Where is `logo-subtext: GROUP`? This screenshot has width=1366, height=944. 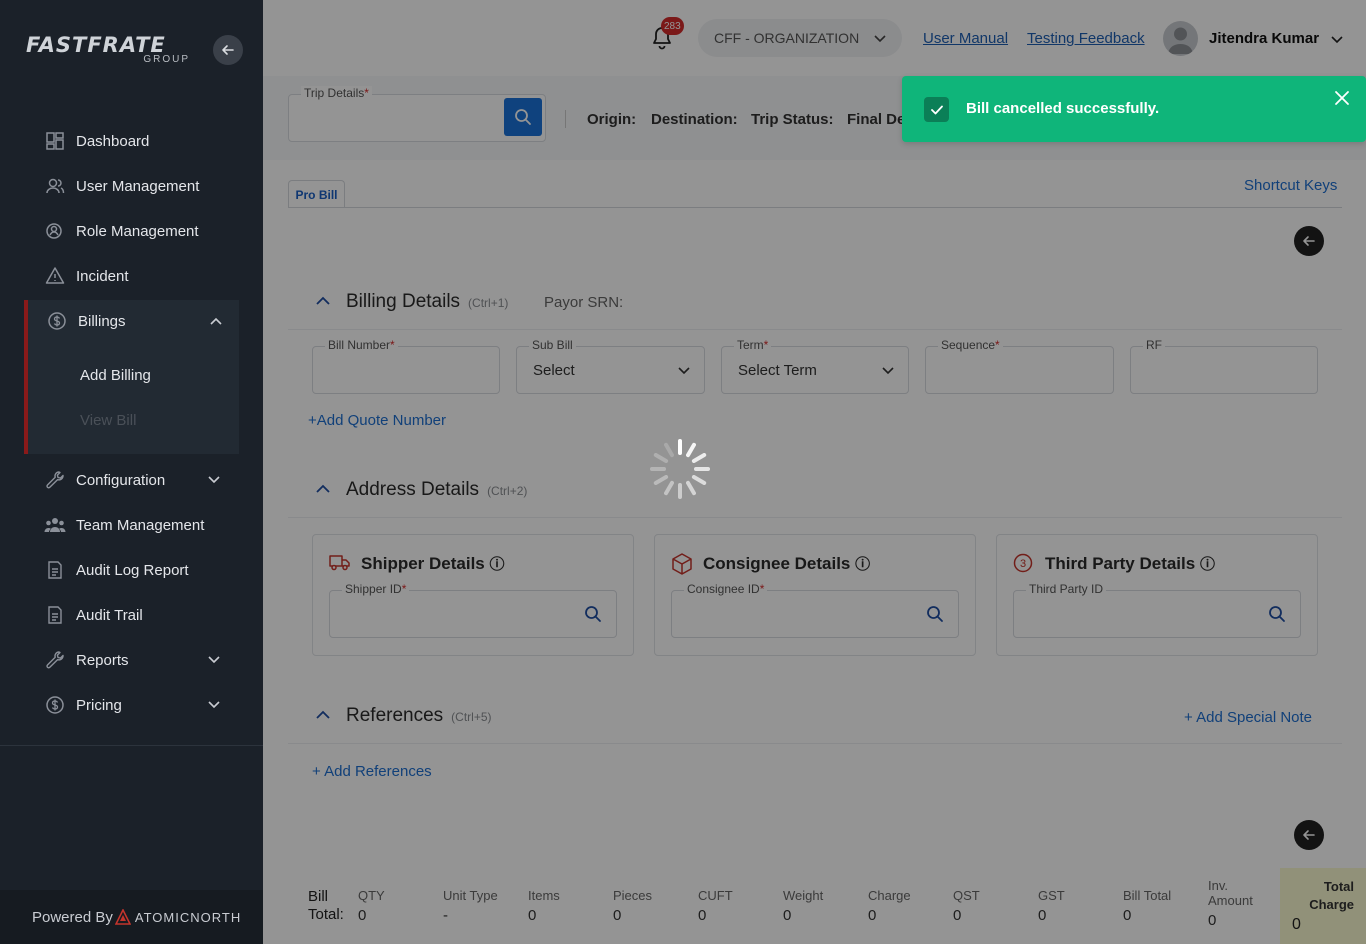
logo-subtext: GROUP is located at coordinates (166, 59).